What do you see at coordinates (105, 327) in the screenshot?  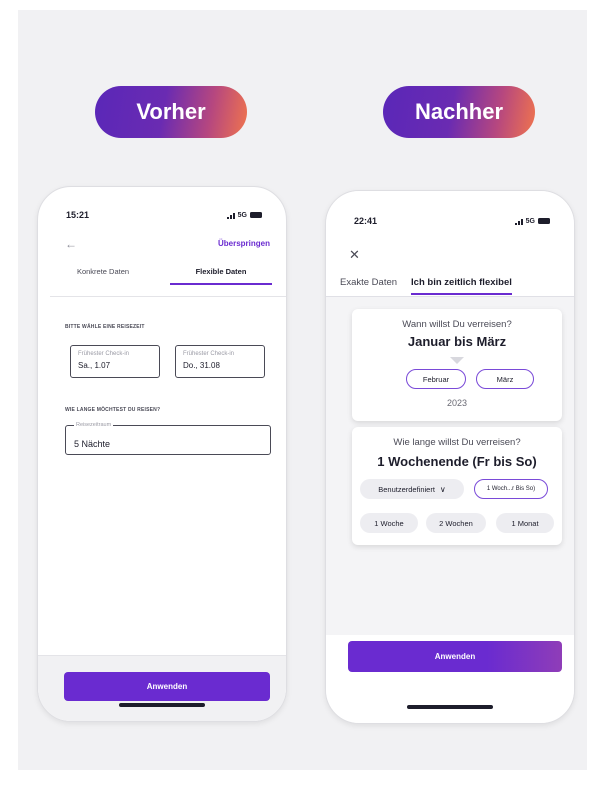 I see `section-label-travel-time: BITTE WÄHLE EINE REISEZEIT` at bounding box center [105, 327].